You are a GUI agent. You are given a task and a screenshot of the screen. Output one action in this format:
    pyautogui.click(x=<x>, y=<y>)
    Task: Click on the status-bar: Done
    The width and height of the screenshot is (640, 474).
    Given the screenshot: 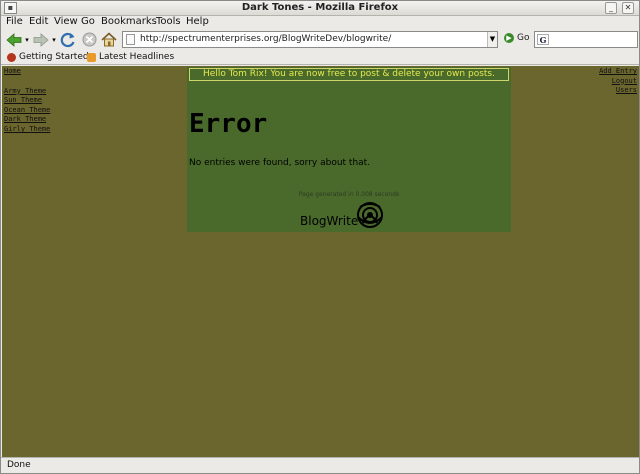 What is the action you would take?
    pyautogui.click(x=320, y=465)
    